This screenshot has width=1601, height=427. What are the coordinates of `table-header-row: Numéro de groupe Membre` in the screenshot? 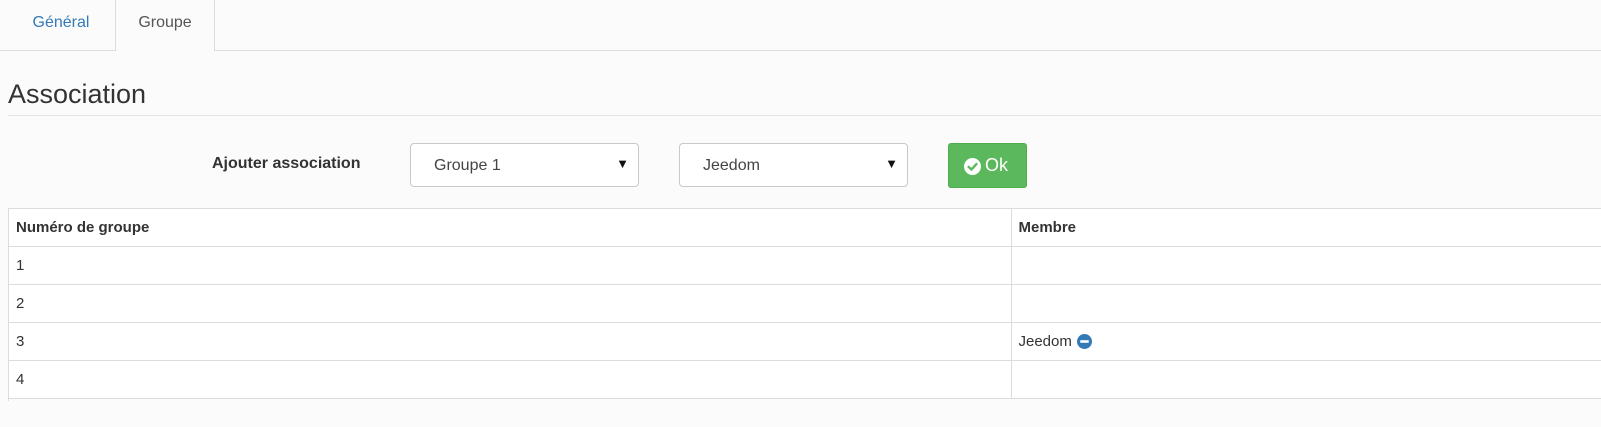 It's located at (805, 228).